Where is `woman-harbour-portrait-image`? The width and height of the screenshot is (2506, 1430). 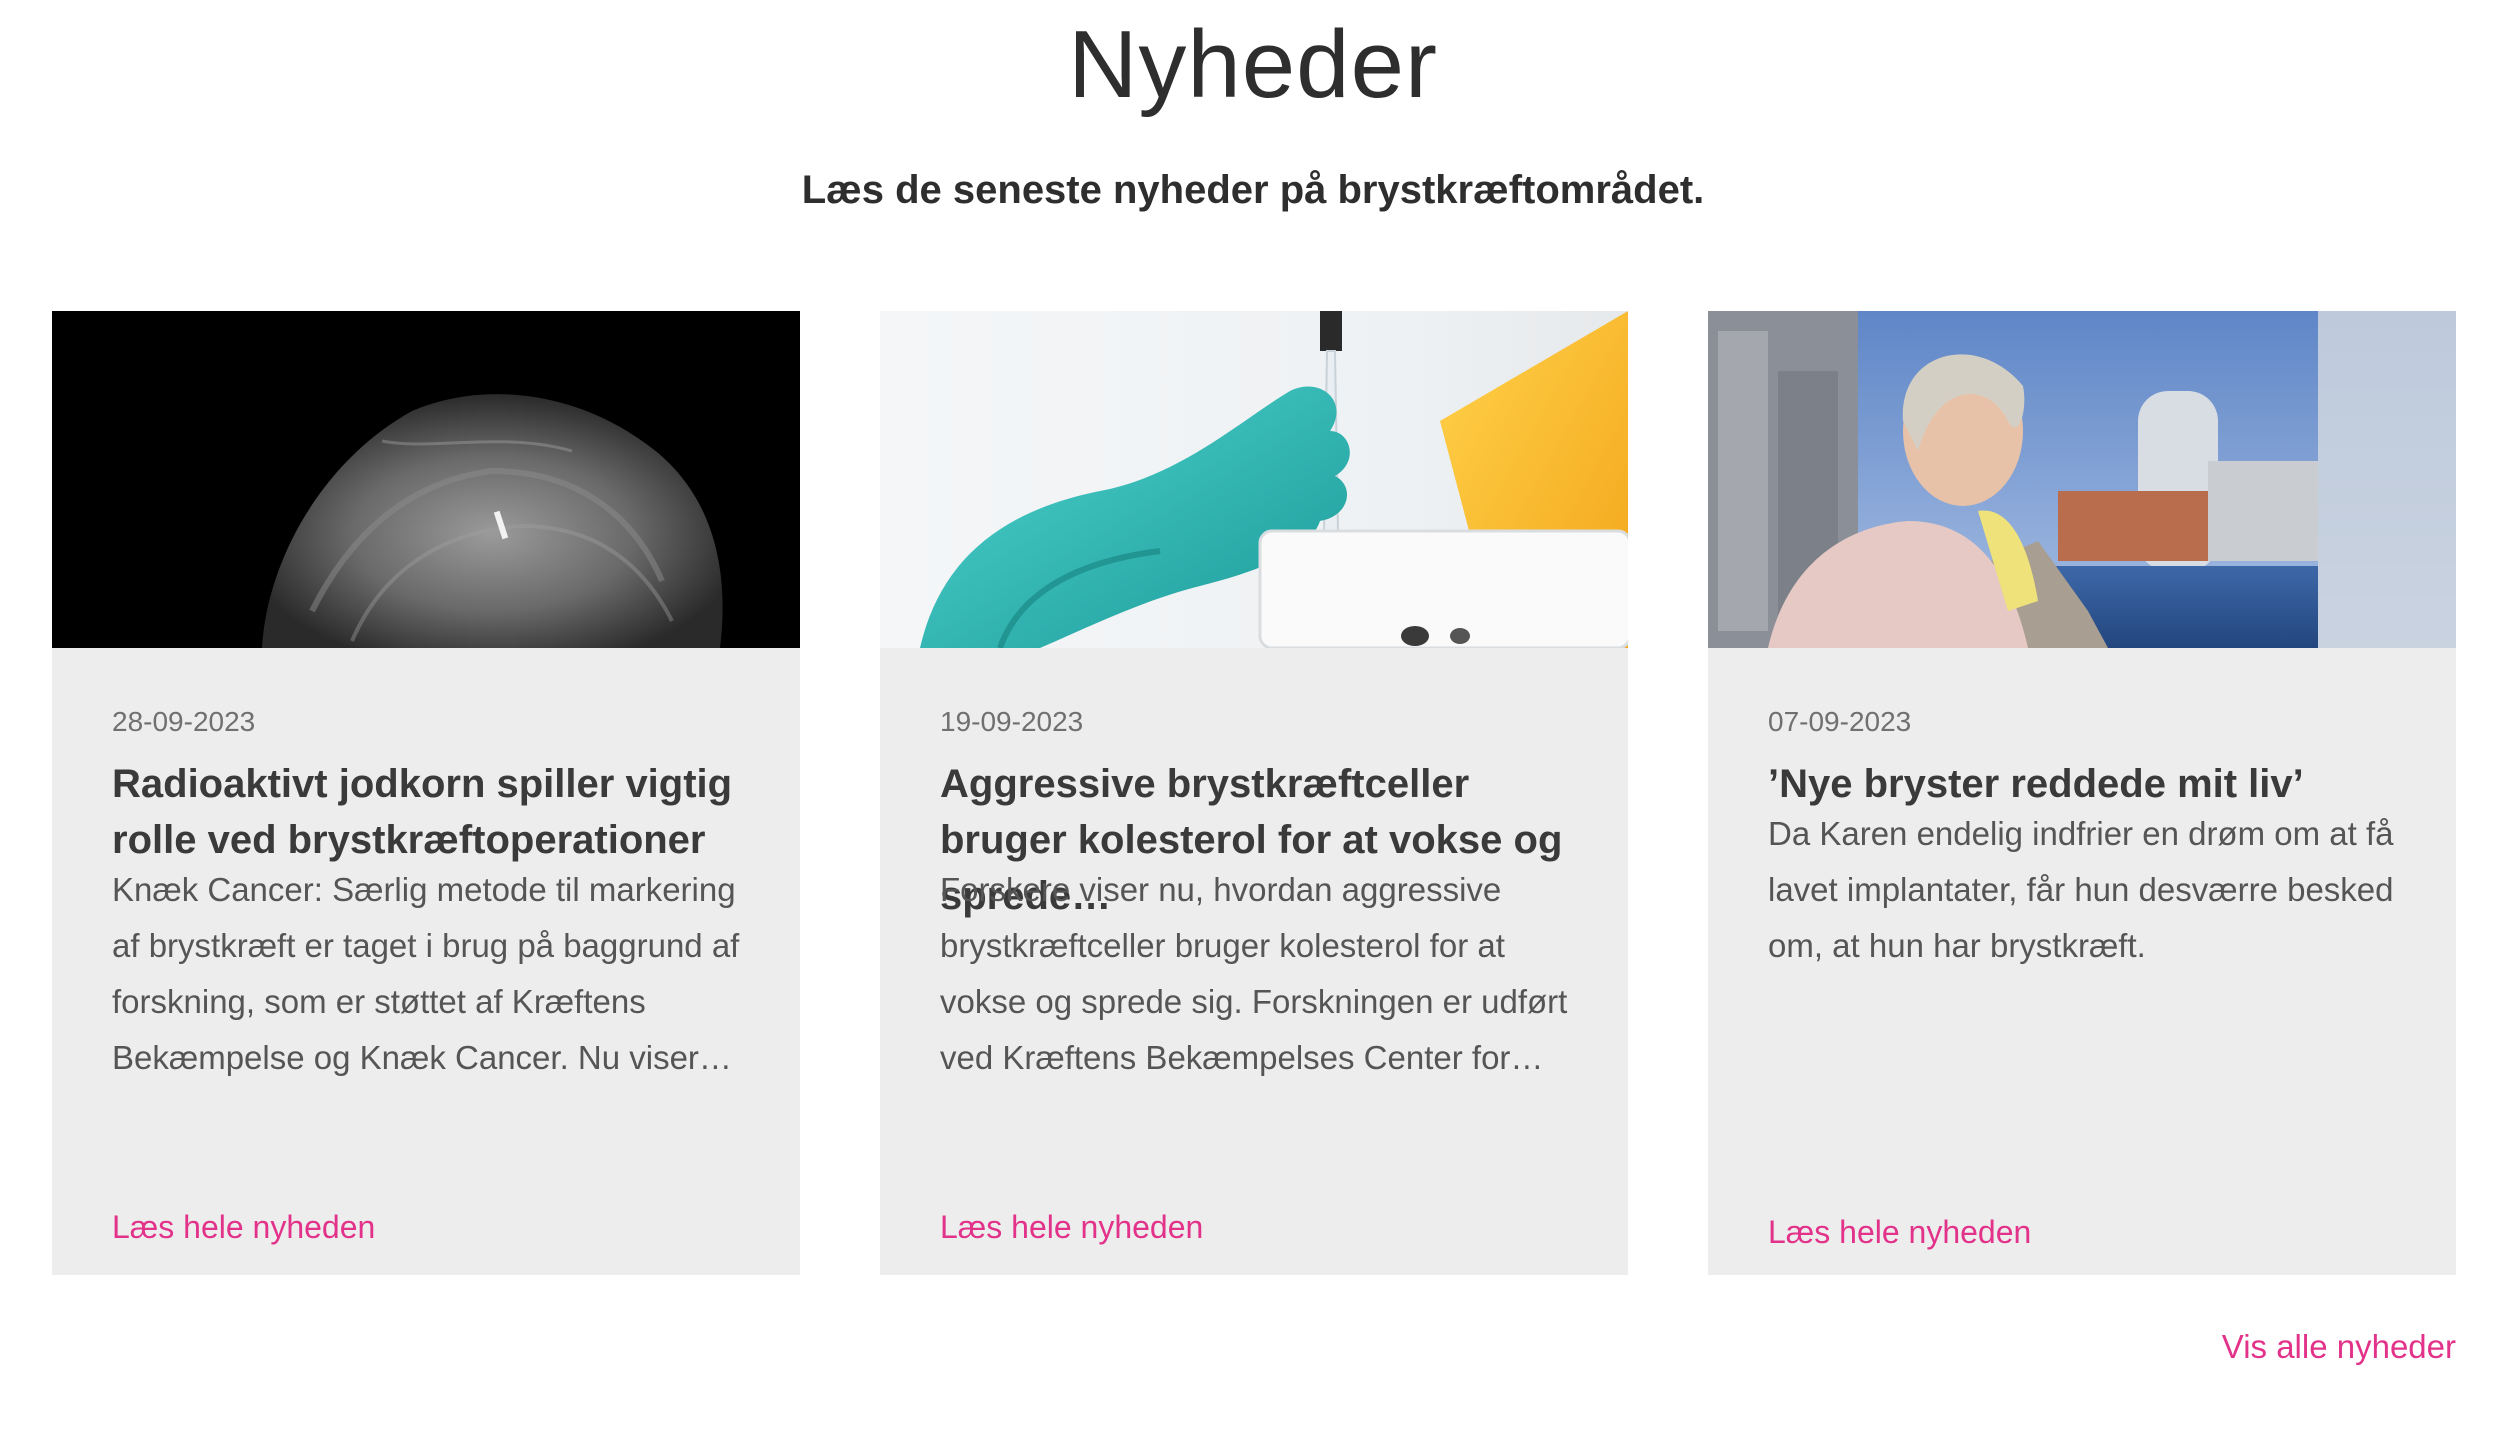
woman-harbour-portrait-image is located at coordinates (2082, 479).